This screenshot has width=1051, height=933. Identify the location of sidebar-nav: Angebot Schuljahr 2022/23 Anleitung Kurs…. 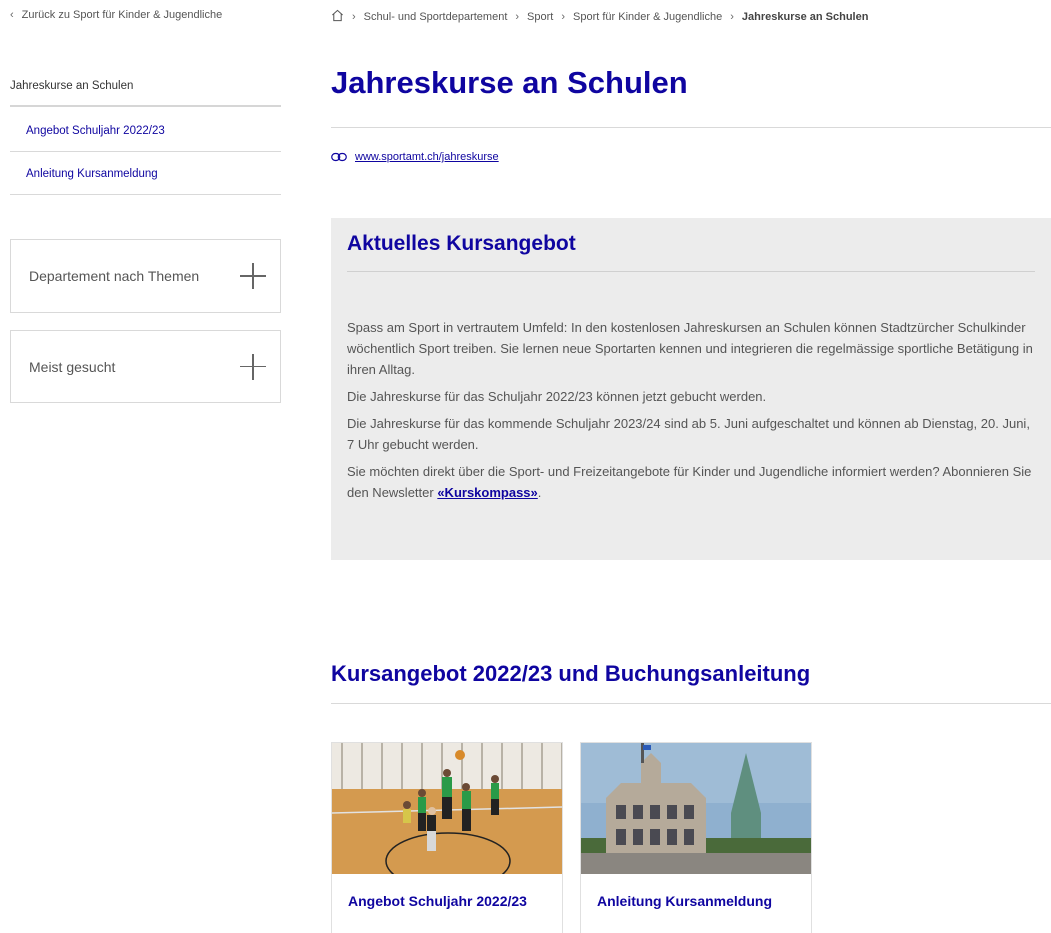
(145, 152).